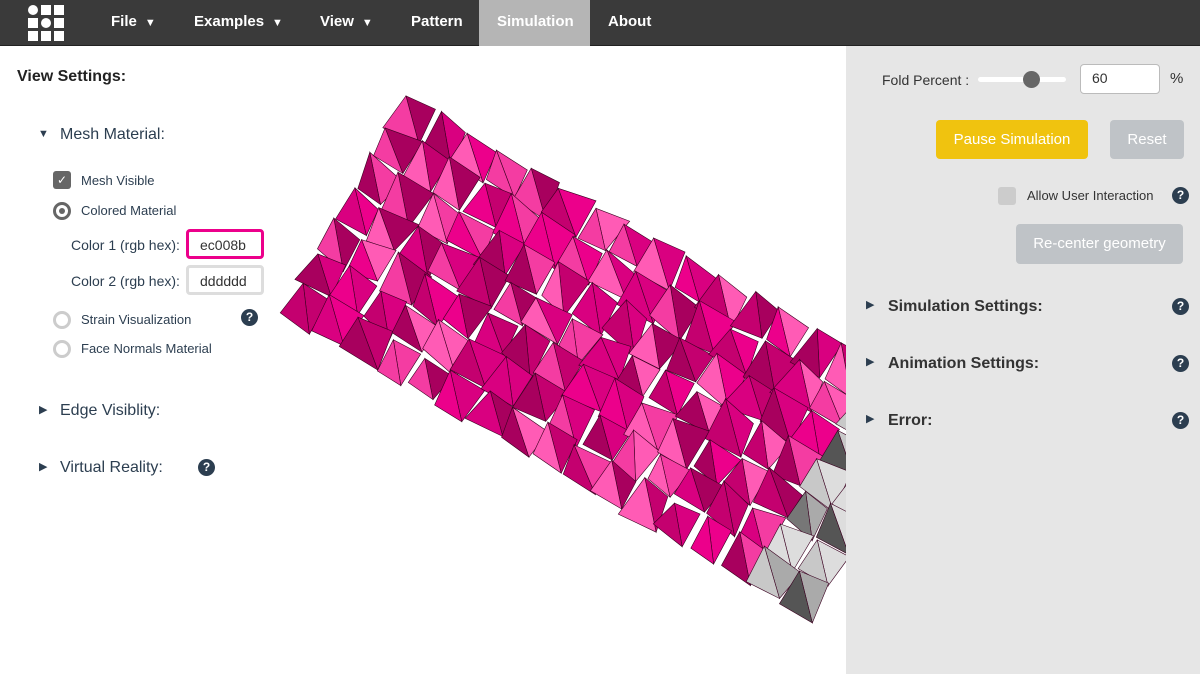 The image size is (1200, 674). I want to click on allow-interaction-checkbox, so click(1007, 196).